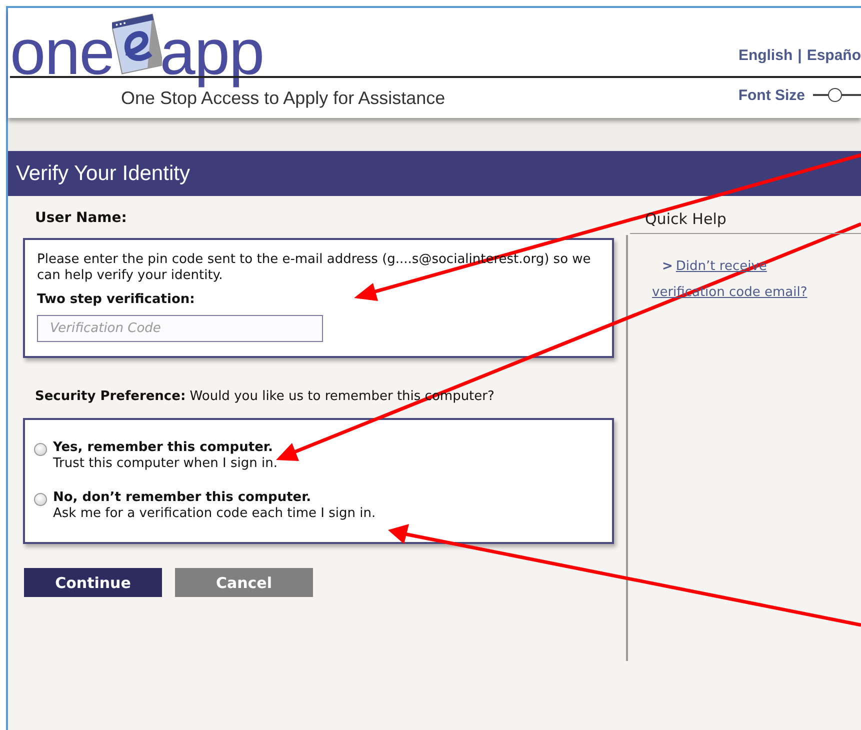 The image size is (861, 730). Describe the element at coordinates (163, 448) in the screenshot. I see `option-title: Yes, remember this computer.` at that location.